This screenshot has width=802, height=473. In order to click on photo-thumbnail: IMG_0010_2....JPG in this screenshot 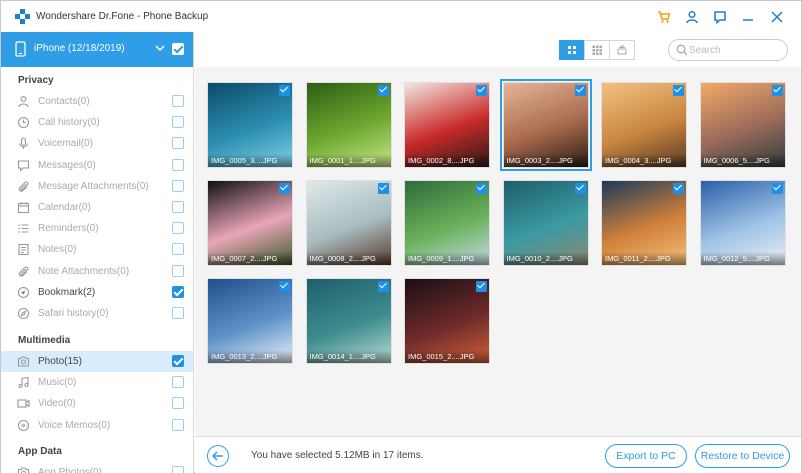, I will do `click(545, 223)`.